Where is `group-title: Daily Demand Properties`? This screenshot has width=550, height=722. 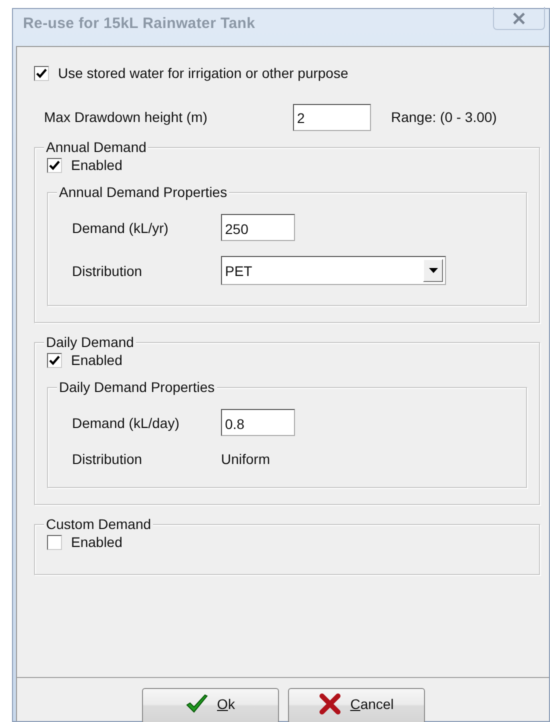
group-title: Daily Demand Properties is located at coordinates (137, 387).